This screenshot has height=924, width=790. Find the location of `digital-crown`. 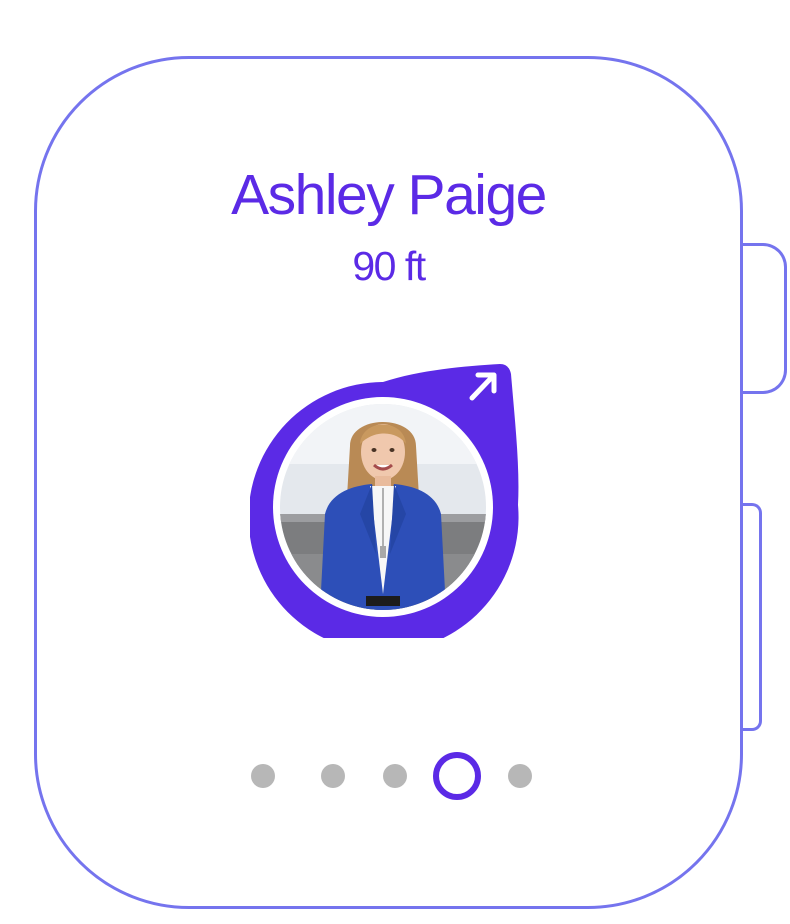

digital-crown is located at coordinates (765, 318).